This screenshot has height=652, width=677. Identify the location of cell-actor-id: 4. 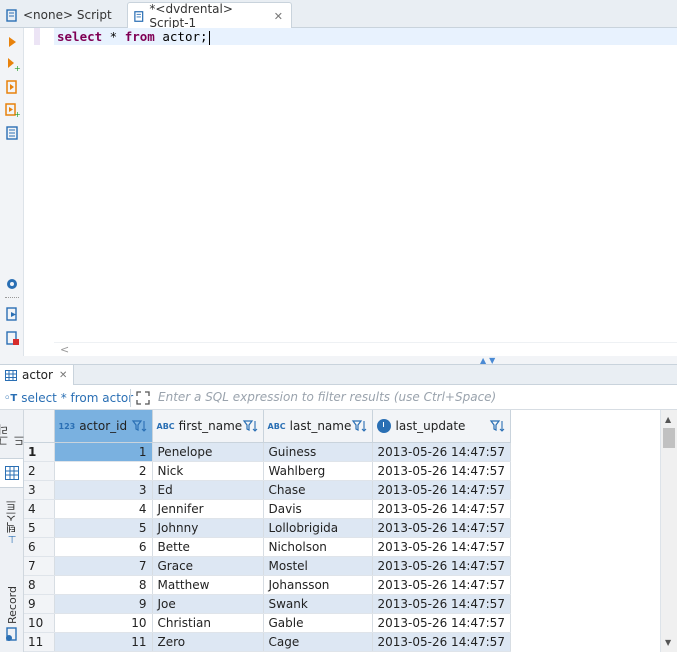
(103, 509).